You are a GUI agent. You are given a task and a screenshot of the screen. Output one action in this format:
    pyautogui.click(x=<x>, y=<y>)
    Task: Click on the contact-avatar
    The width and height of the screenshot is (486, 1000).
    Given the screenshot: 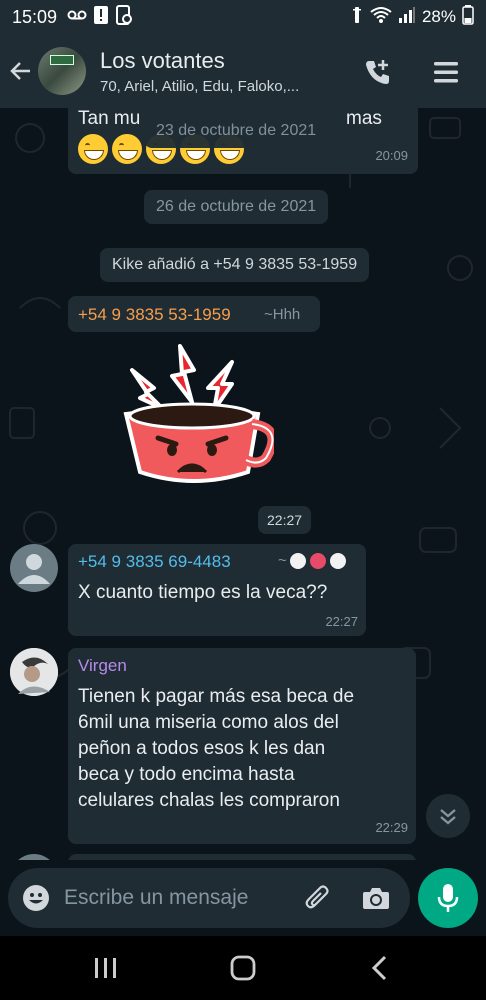 What is the action you would take?
    pyautogui.click(x=34, y=672)
    